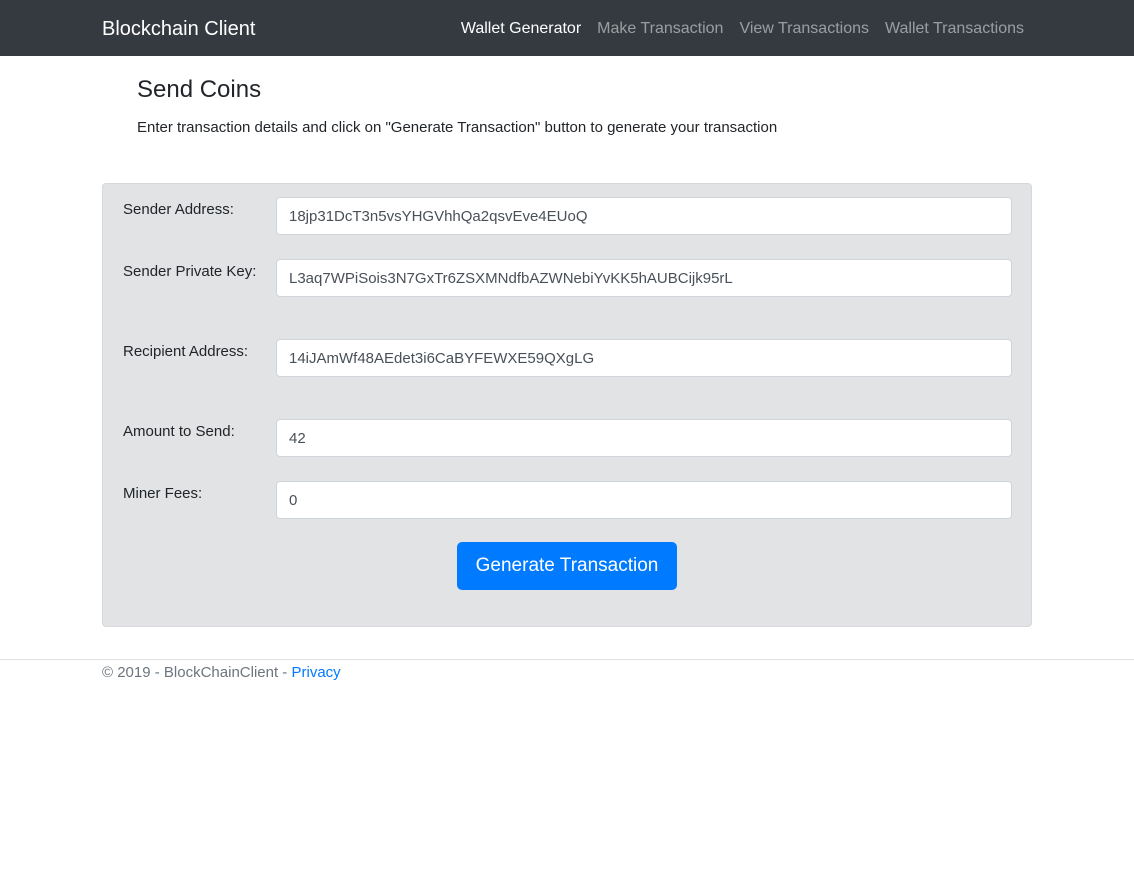 This screenshot has width=1134, height=873. What do you see at coordinates (179, 431) in the screenshot?
I see `amount-label: Amount to Send:` at bounding box center [179, 431].